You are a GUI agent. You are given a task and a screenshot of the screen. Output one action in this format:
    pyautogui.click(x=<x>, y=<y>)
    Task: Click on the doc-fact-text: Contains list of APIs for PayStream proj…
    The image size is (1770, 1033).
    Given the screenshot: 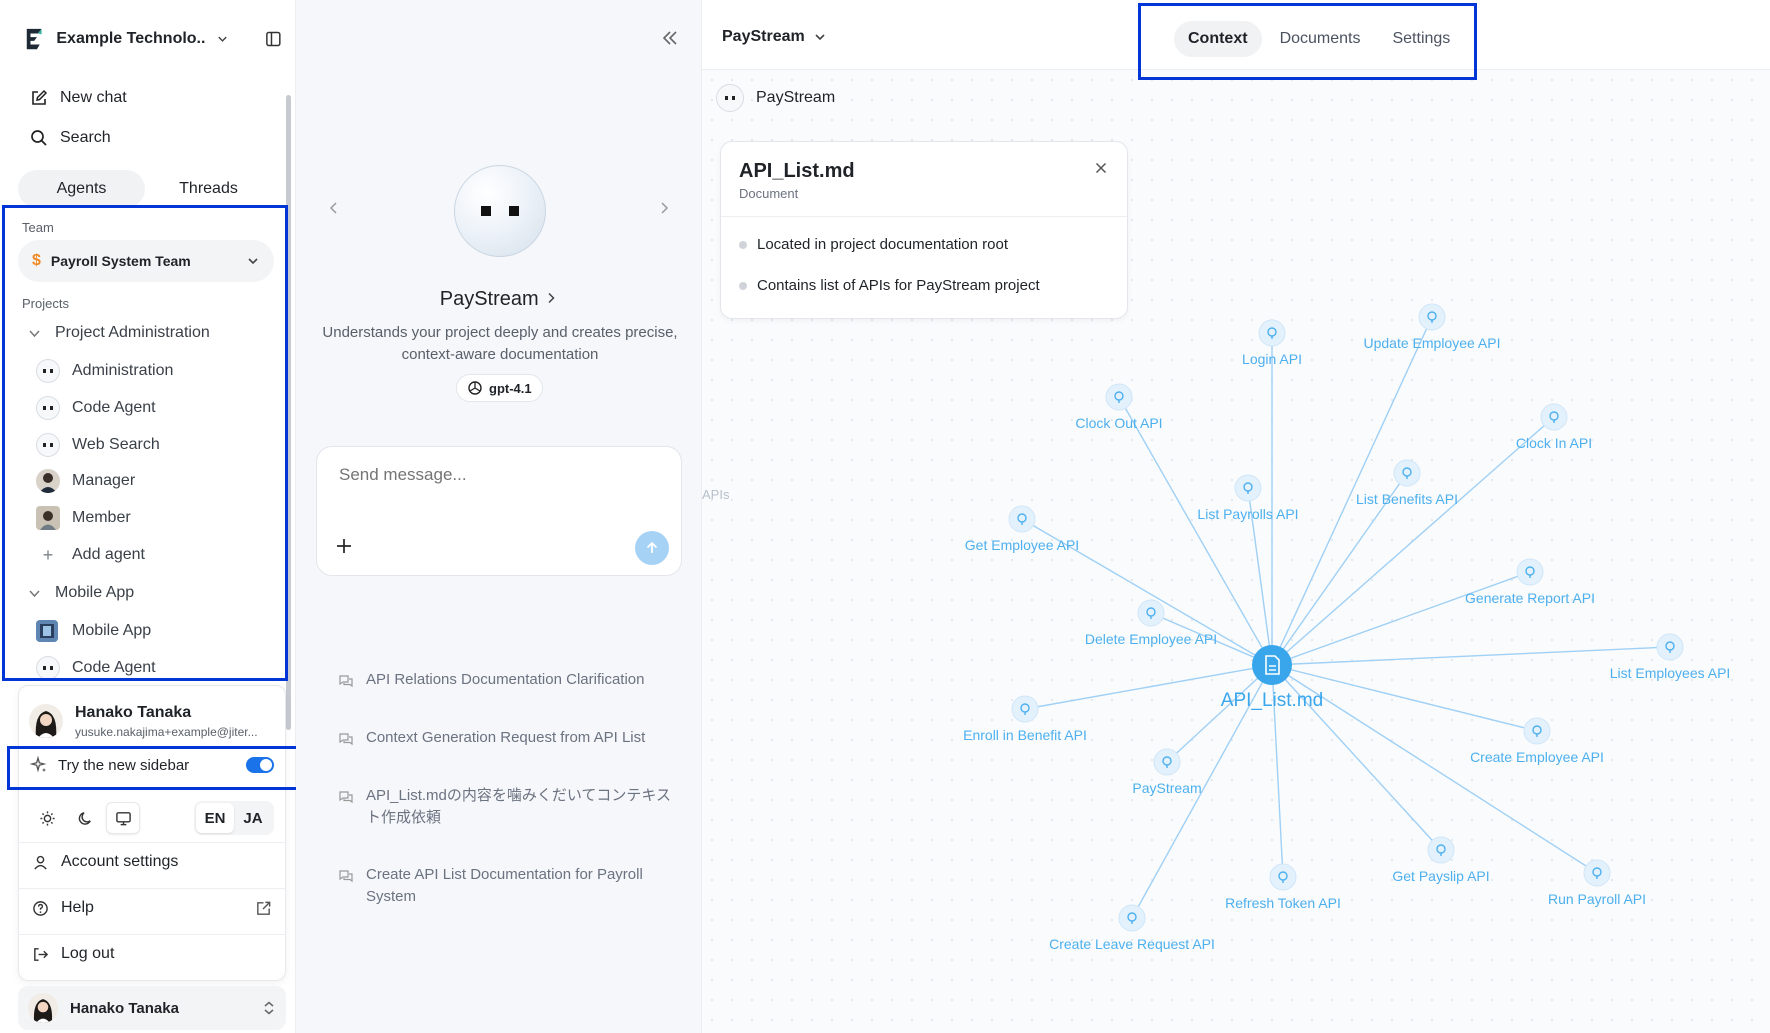 What is the action you would take?
    pyautogui.click(x=898, y=285)
    